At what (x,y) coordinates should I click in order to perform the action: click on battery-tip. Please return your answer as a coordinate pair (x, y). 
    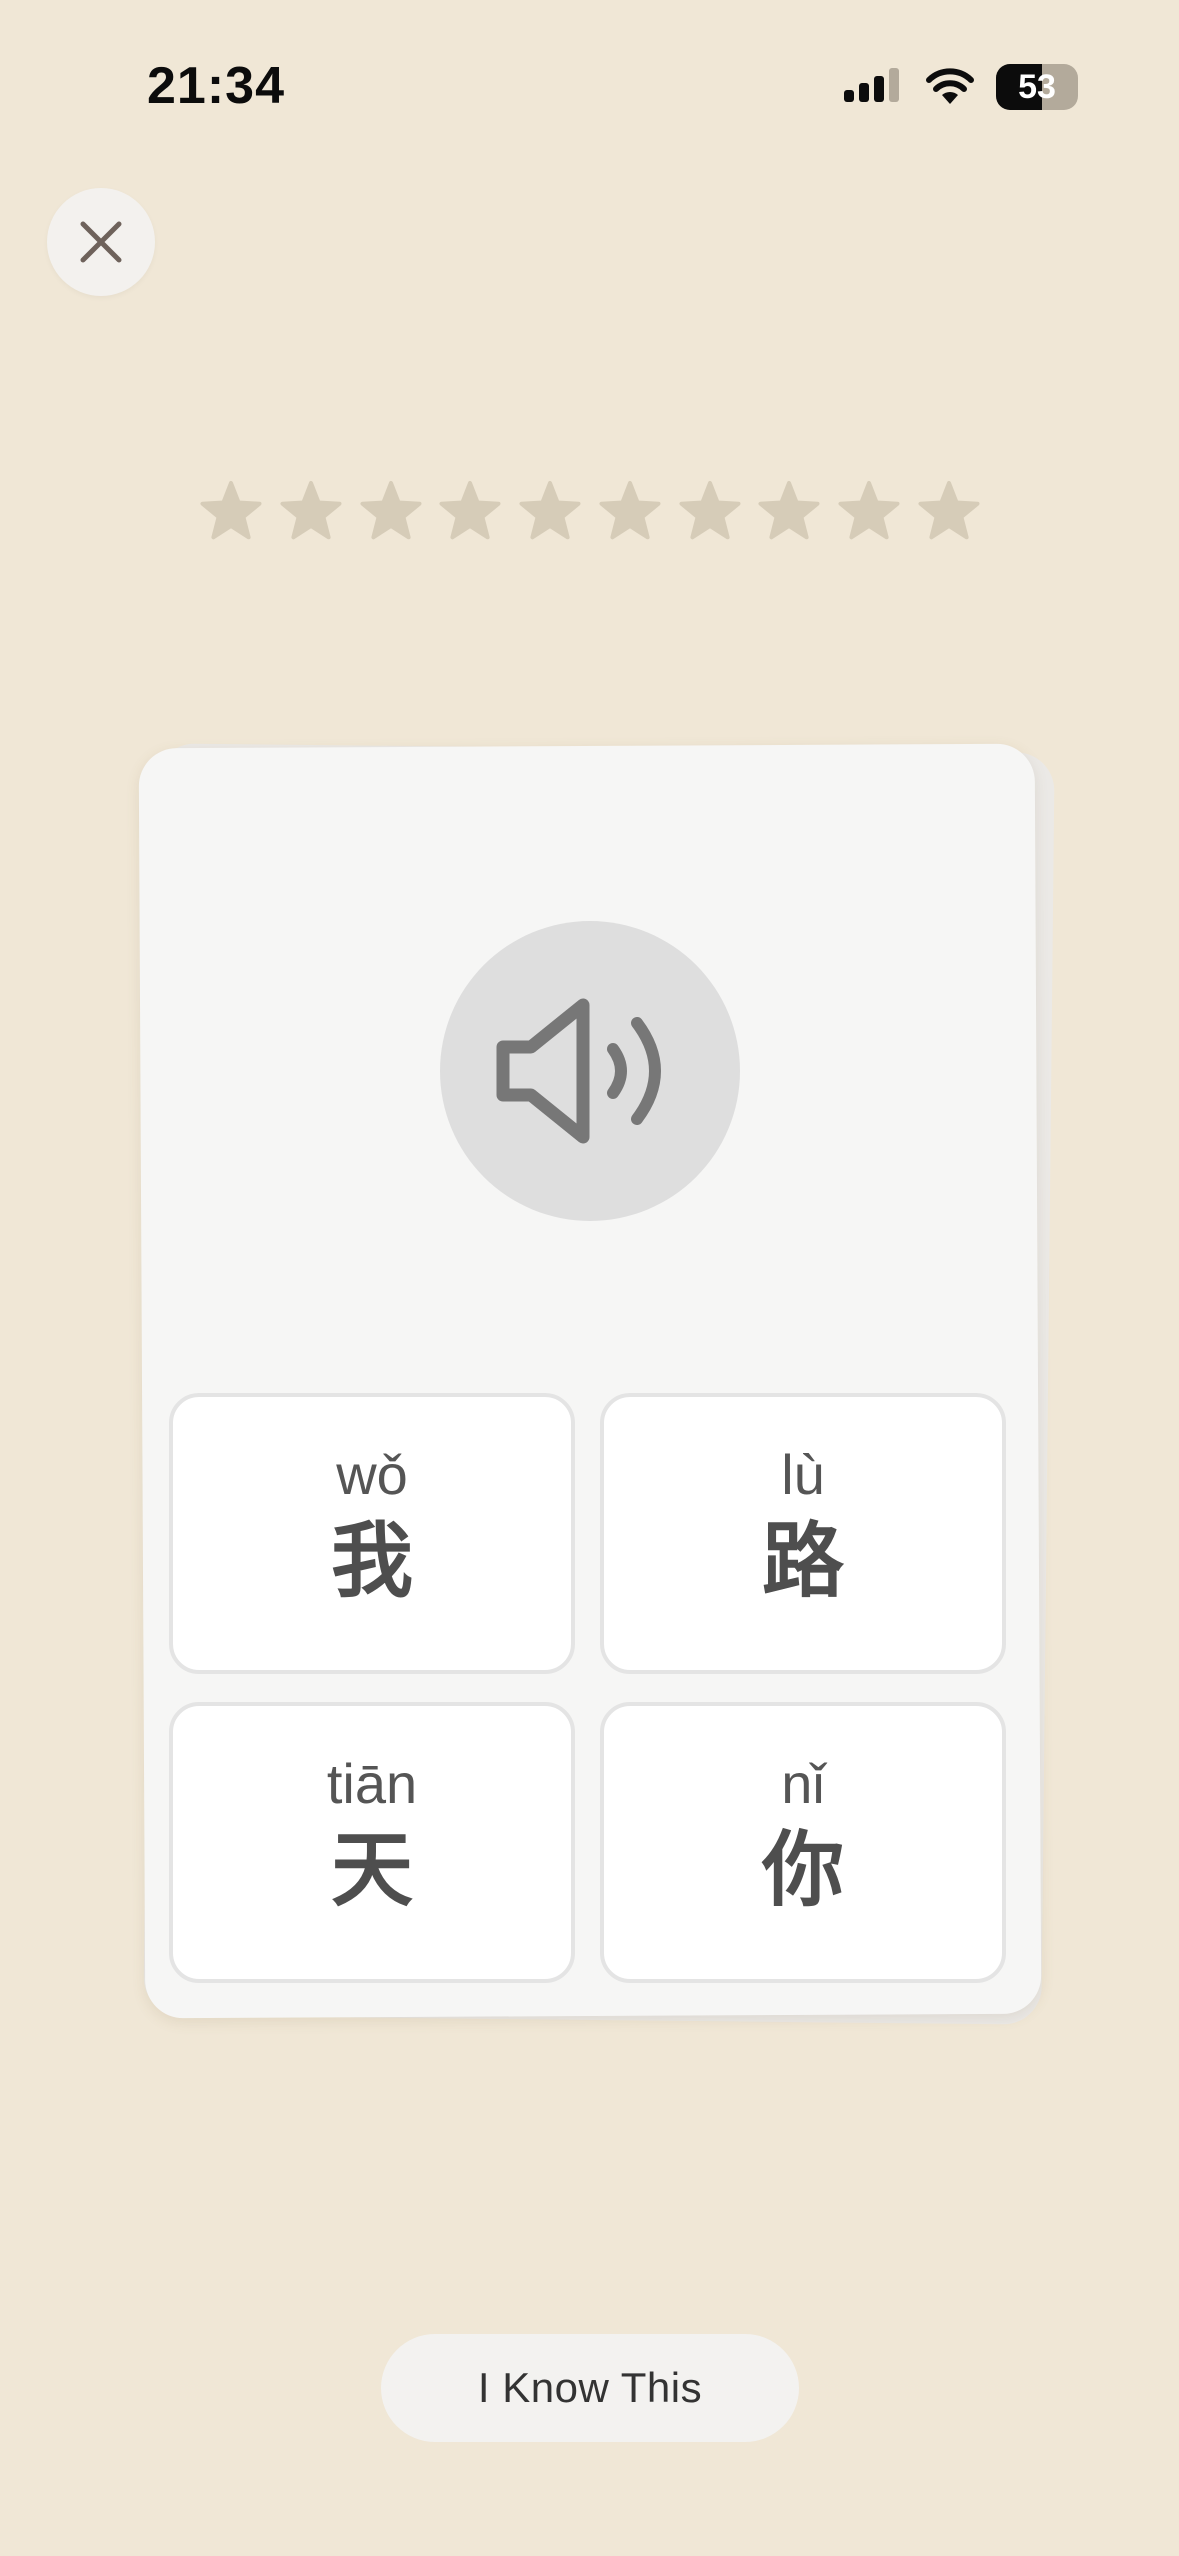
    Looking at the image, I should click on (1075, 87).